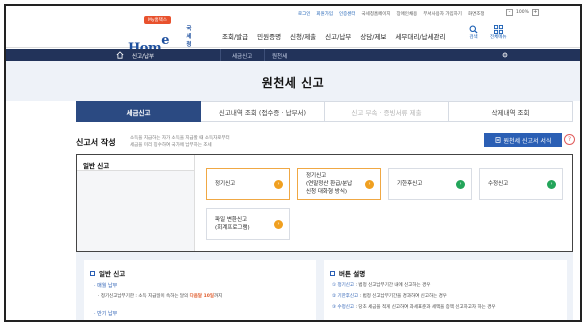  What do you see at coordinates (232, 228) in the screenshot?
I see `card-sublabel: (회계프로그램)` at bounding box center [232, 228].